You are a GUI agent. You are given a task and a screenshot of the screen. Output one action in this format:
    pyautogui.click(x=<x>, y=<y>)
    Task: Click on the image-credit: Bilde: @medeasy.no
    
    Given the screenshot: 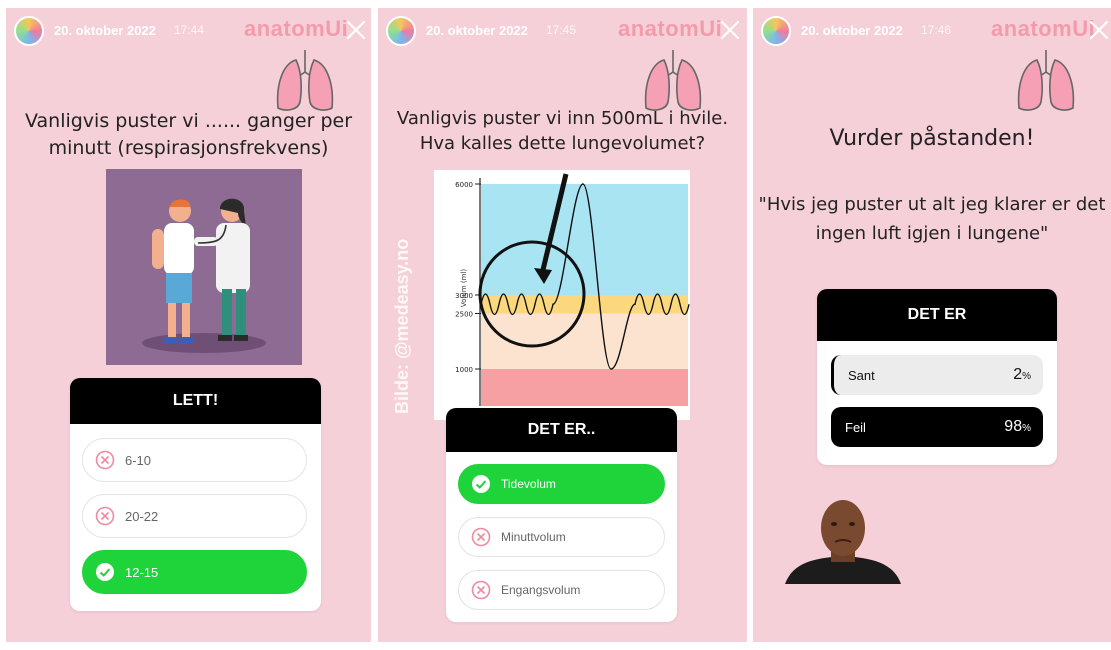 What is the action you would take?
    pyautogui.click(x=402, y=326)
    